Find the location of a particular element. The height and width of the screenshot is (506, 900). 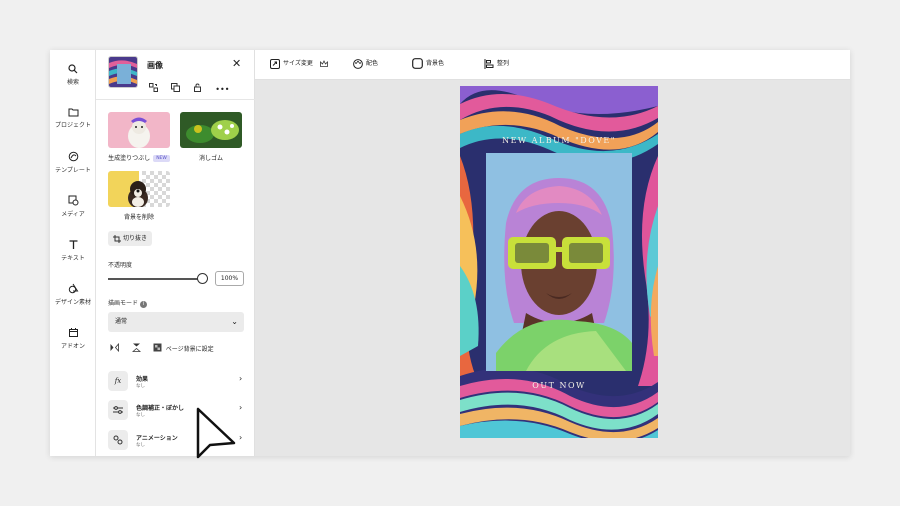

rail-label: 検索 is located at coordinates (72, 82).